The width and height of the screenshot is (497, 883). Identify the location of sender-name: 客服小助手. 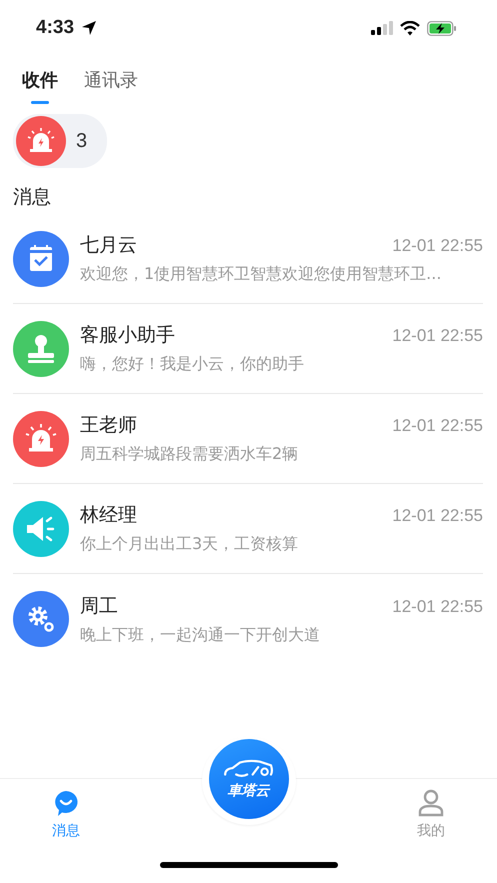
(127, 335).